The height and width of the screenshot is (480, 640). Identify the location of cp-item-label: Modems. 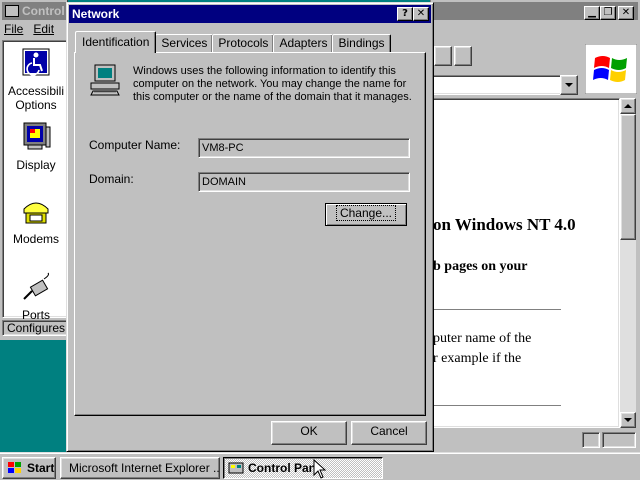
(35, 239).